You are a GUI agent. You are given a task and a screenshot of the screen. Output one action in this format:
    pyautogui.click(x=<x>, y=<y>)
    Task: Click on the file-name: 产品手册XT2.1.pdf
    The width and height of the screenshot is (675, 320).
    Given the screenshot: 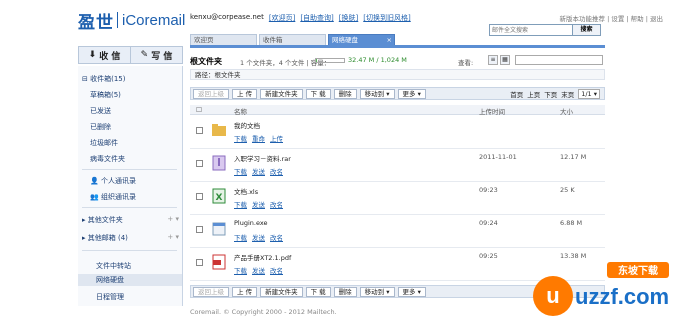 What is the action you would take?
    pyautogui.click(x=262, y=257)
    